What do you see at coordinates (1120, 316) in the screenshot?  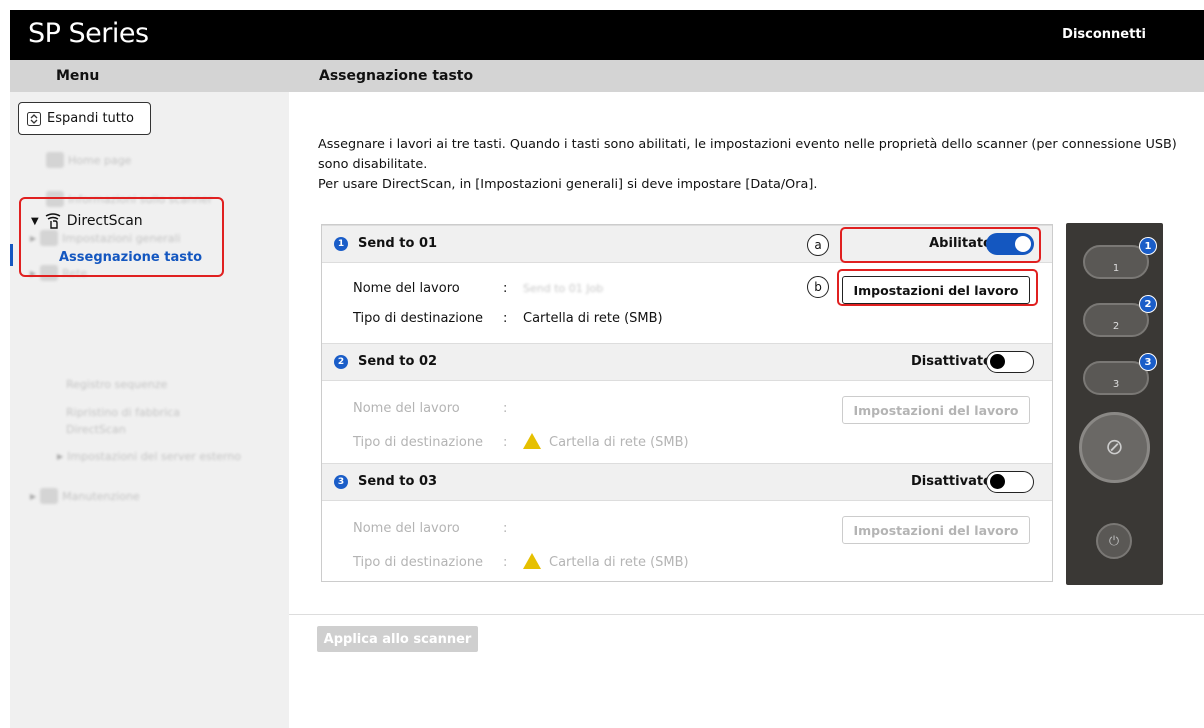 I see `device-button-2: 22` at bounding box center [1120, 316].